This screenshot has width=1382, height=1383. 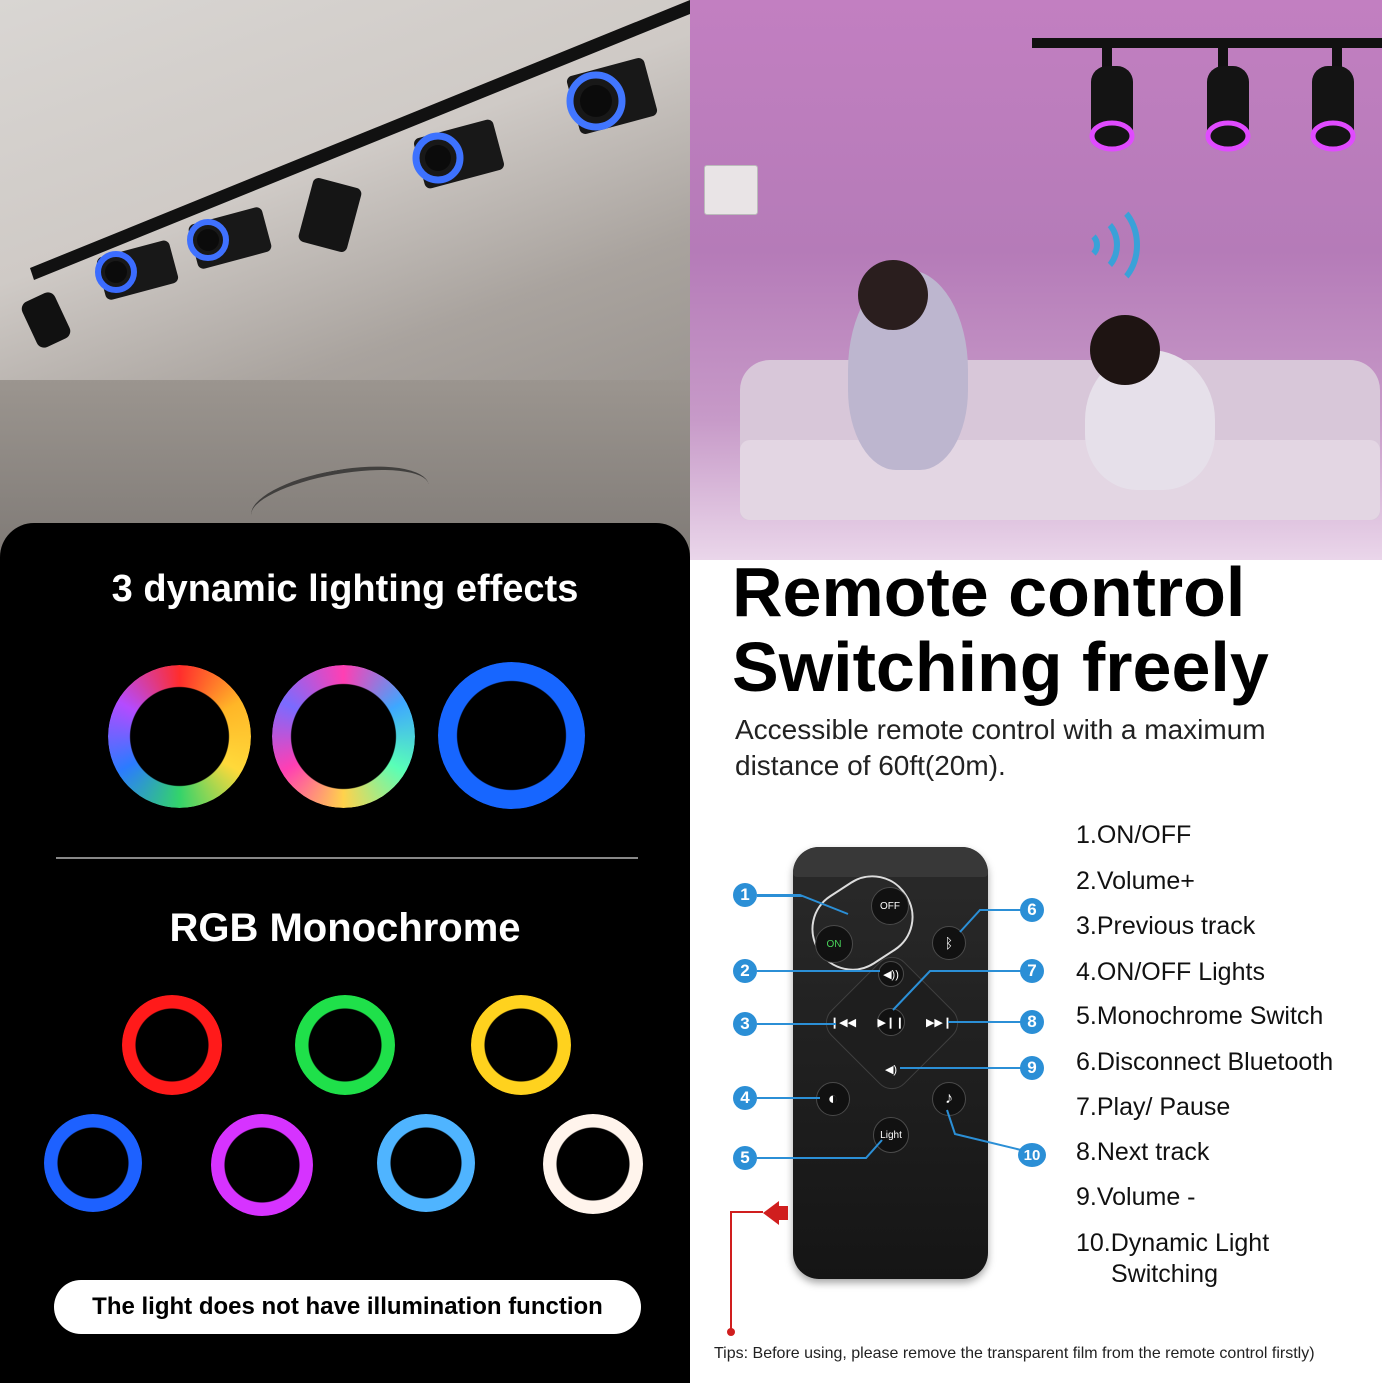 What do you see at coordinates (1032, 910) in the screenshot?
I see `callout-6: 6` at bounding box center [1032, 910].